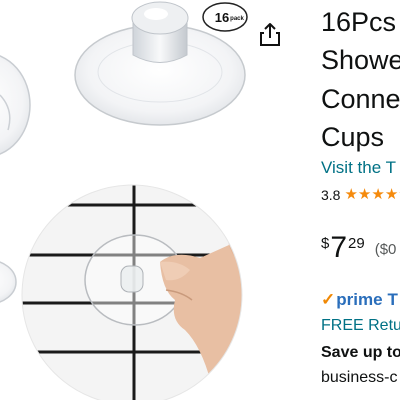 This screenshot has height=400, width=400. I want to click on prime-check-icon: ✓, so click(328, 299).